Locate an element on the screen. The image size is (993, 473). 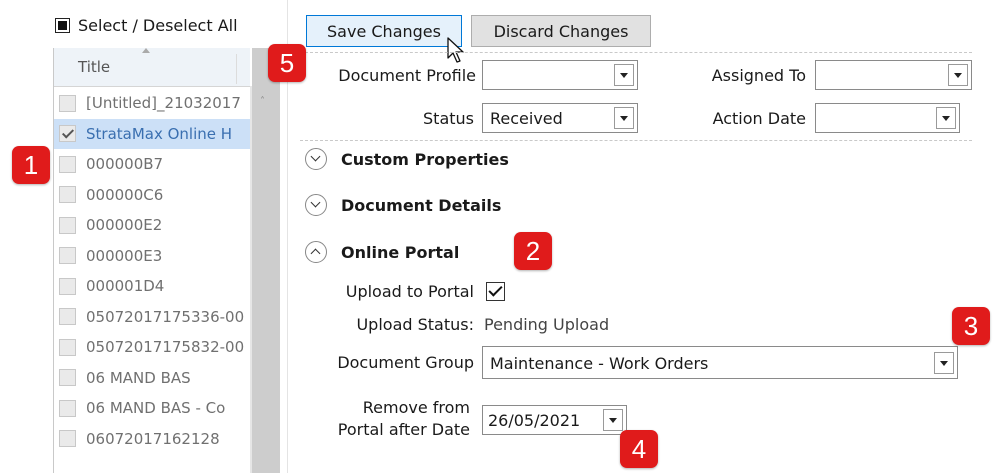
list-item: 06 MAND BAS - Co is located at coordinates (152, 408).